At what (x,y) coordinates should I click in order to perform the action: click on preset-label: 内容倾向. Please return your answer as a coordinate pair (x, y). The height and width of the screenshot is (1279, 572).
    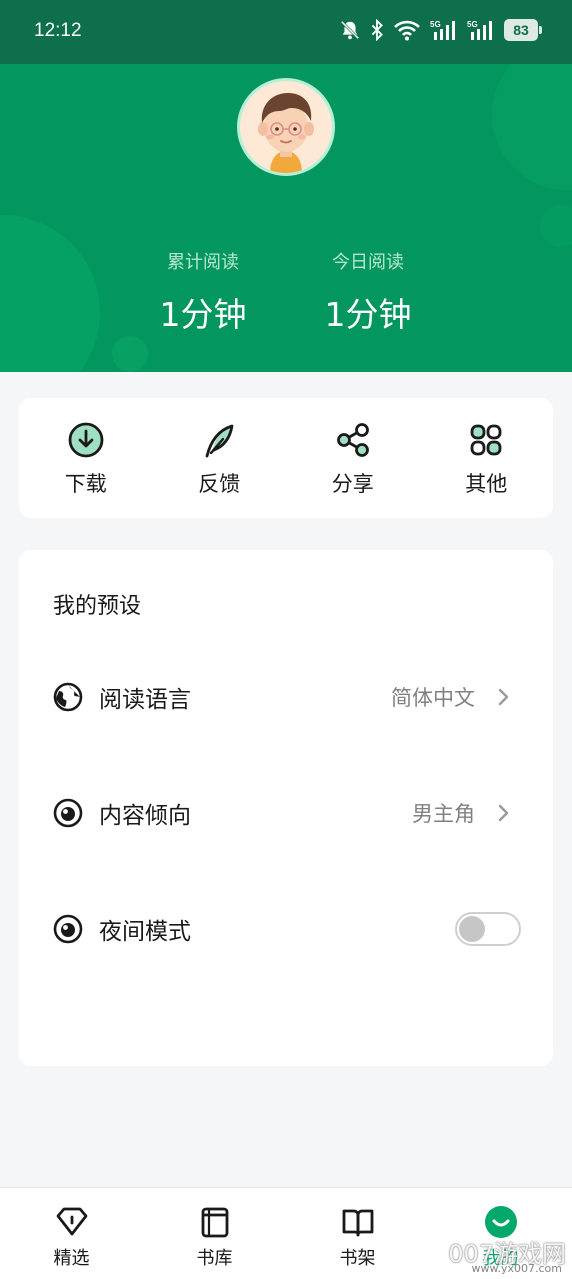
    Looking at the image, I should click on (145, 816).